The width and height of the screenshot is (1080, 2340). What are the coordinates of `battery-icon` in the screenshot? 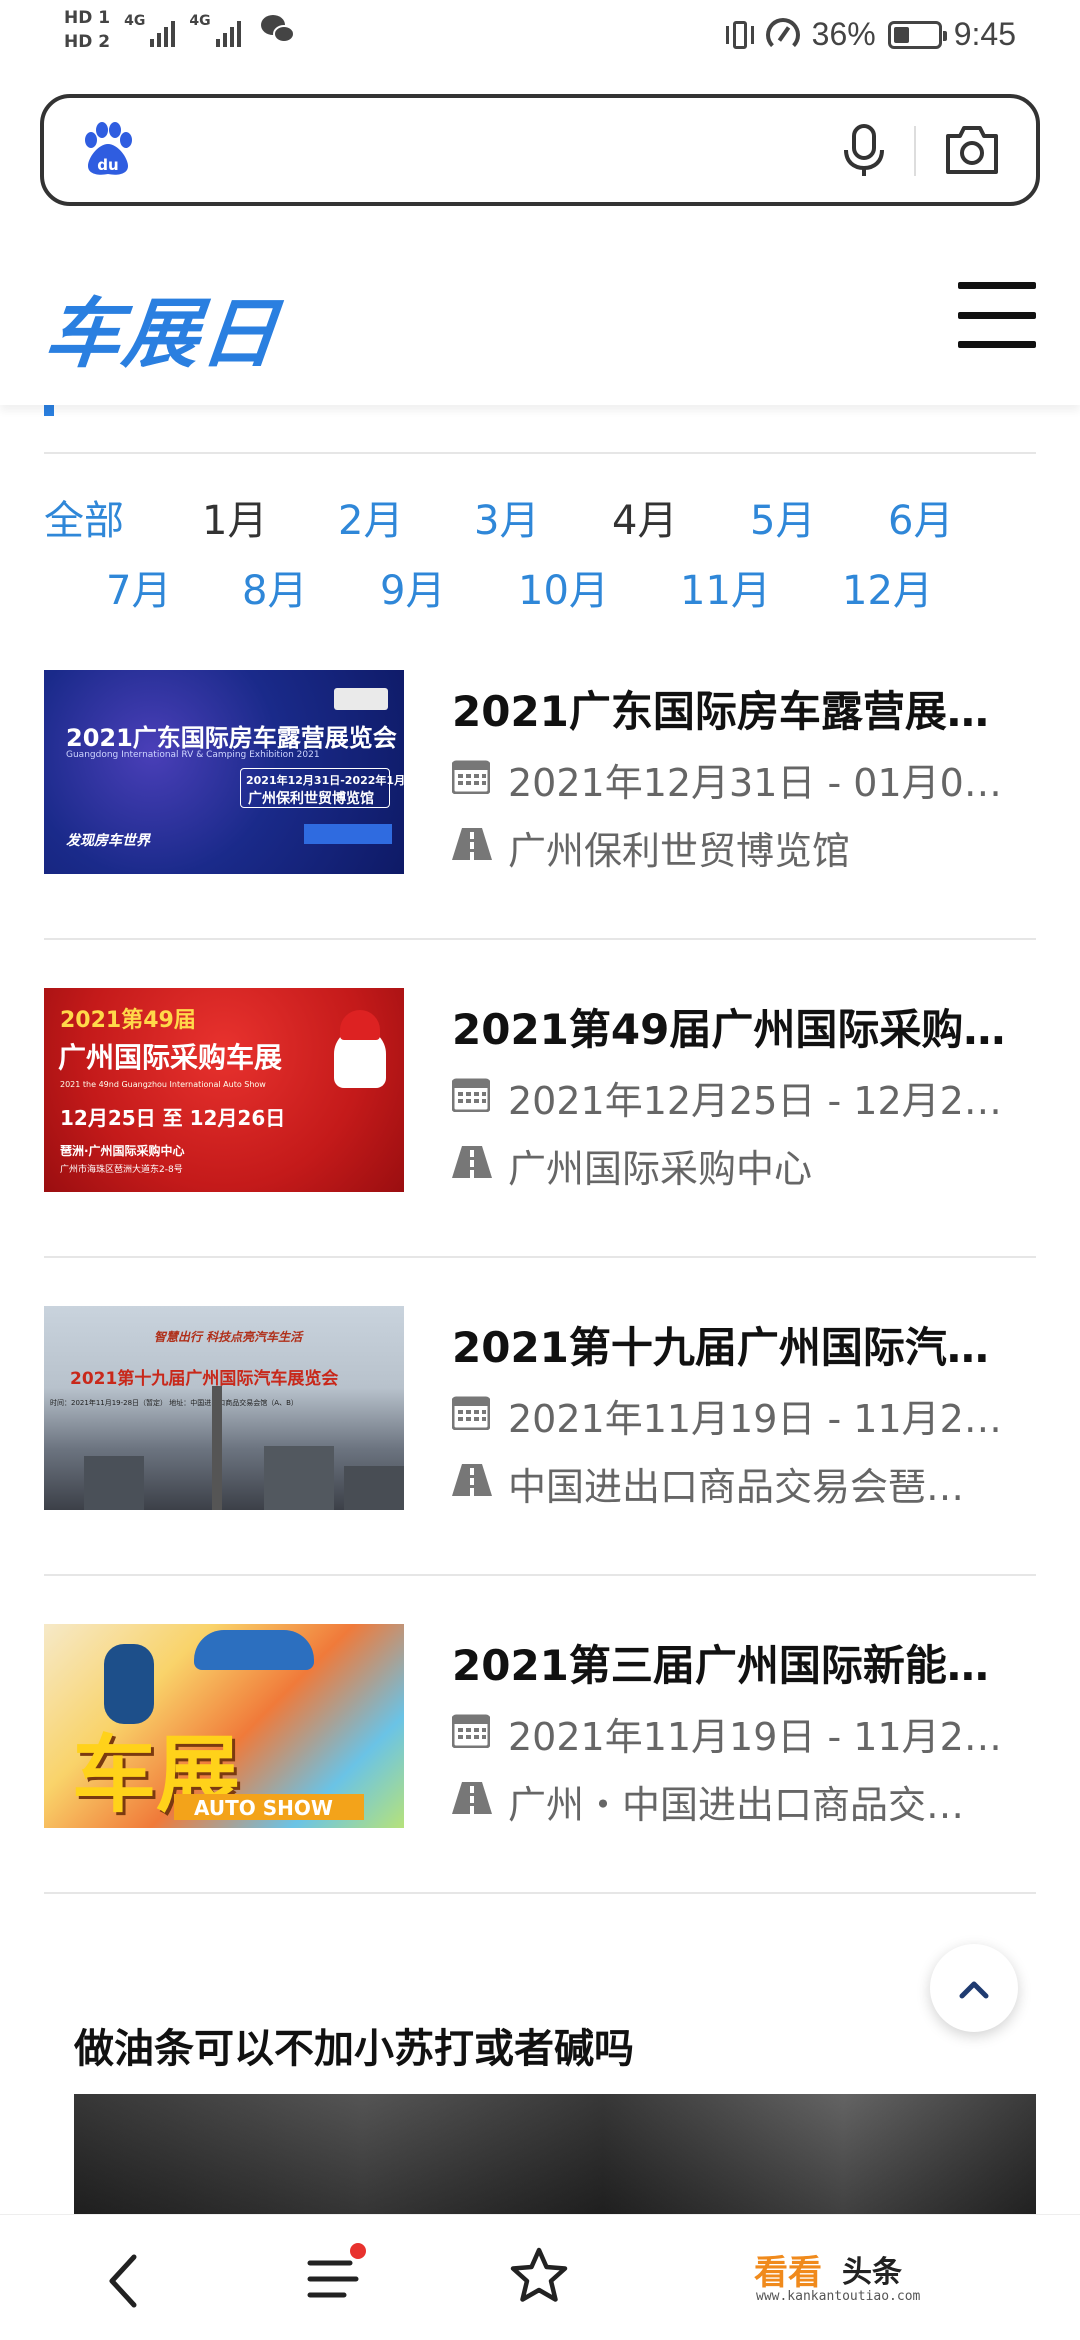 It's located at (917, 34).